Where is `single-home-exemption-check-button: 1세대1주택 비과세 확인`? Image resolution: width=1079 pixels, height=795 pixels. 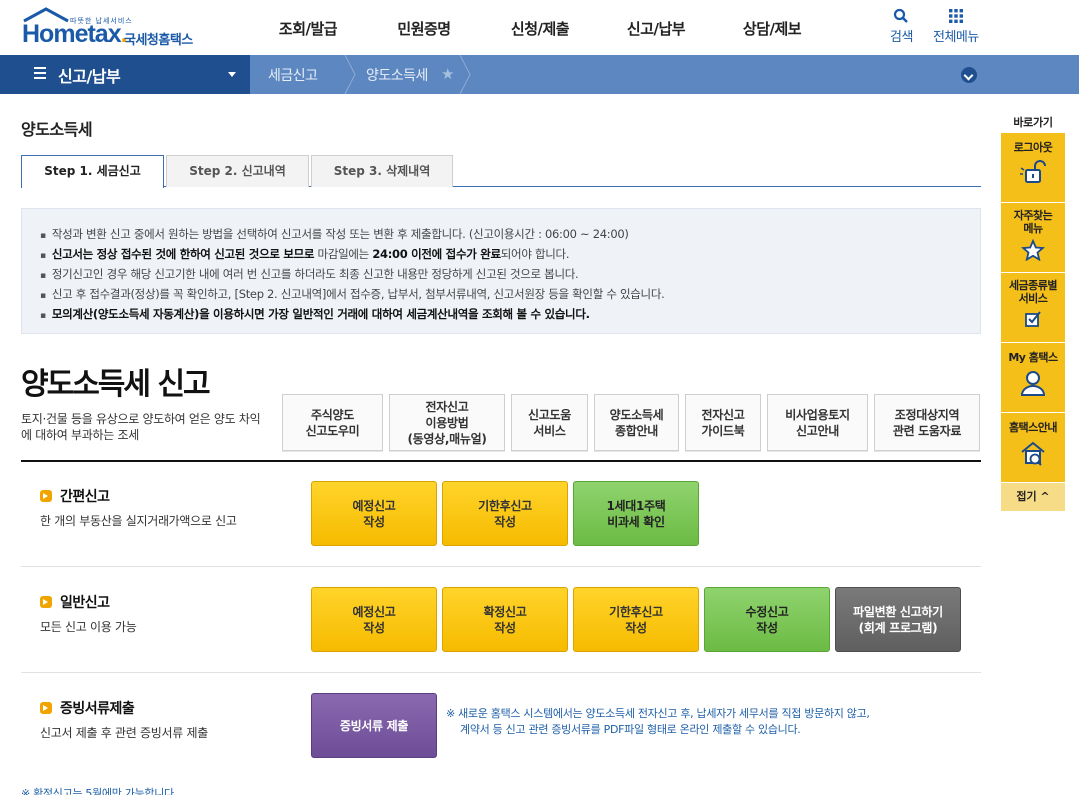 single-home-exemption-check-button: 1세대1주택 비과세 확인 is located at coordinates (636, 513).